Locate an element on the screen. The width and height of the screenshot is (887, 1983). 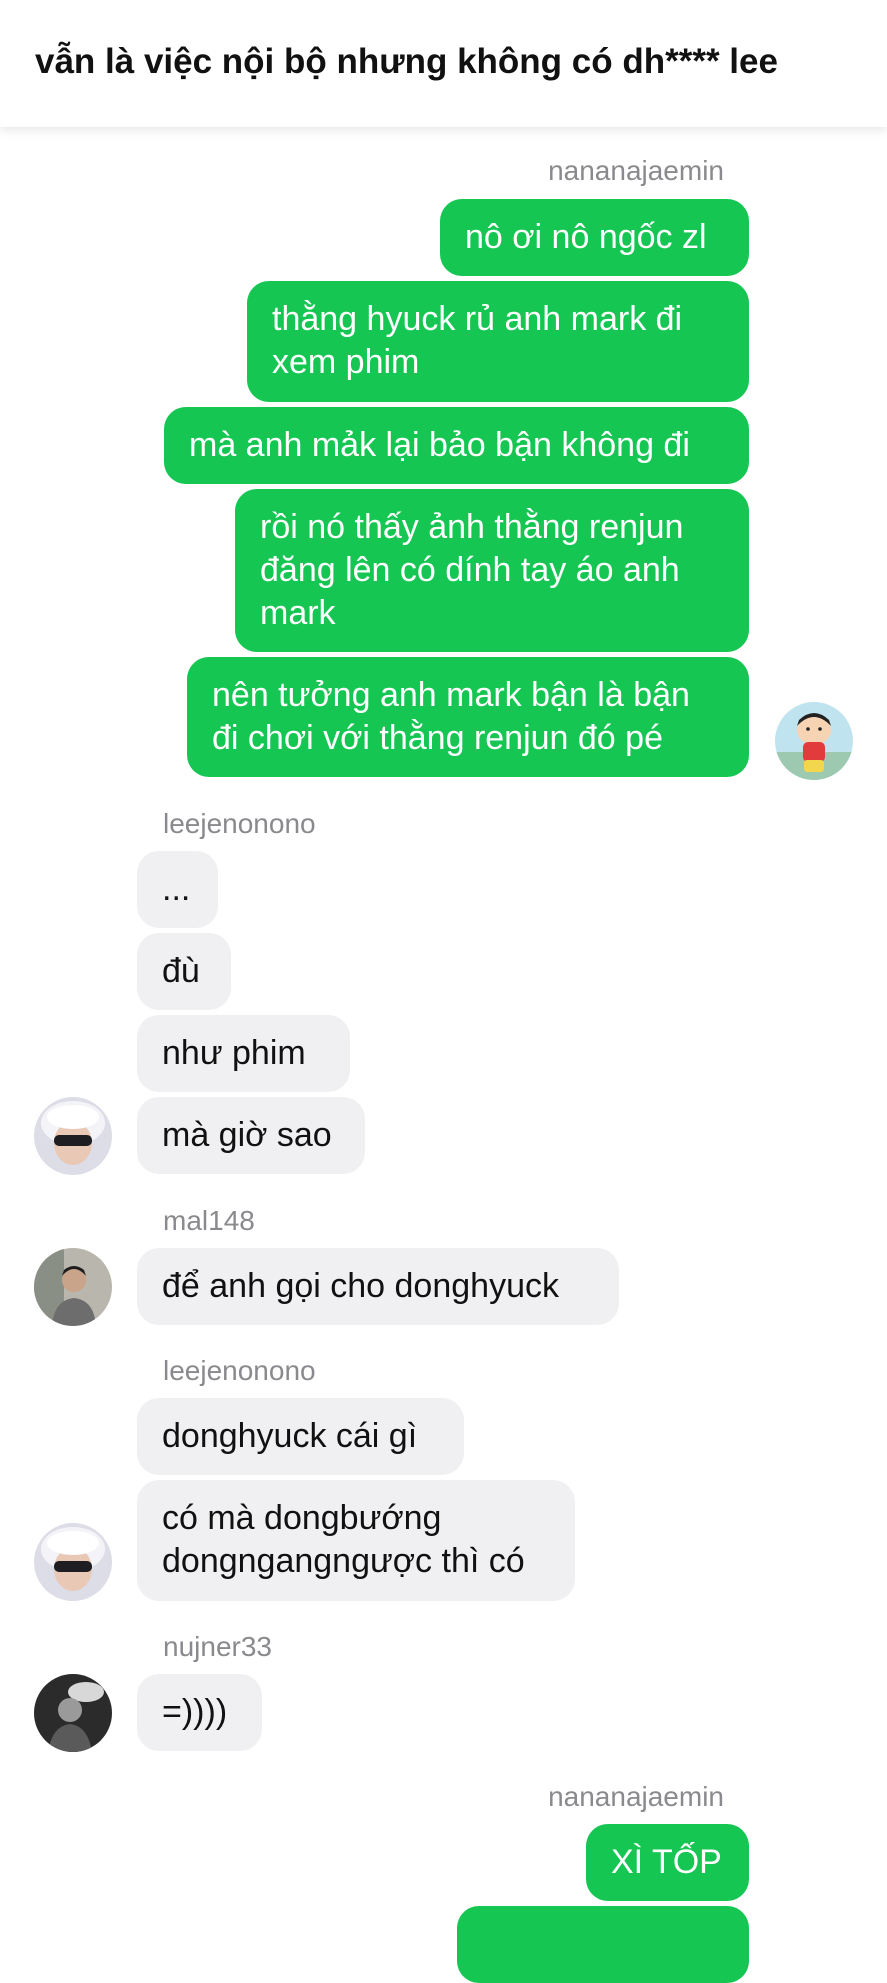
monochrome-photo-avatar-icon is located at coordinates (73, 1713).